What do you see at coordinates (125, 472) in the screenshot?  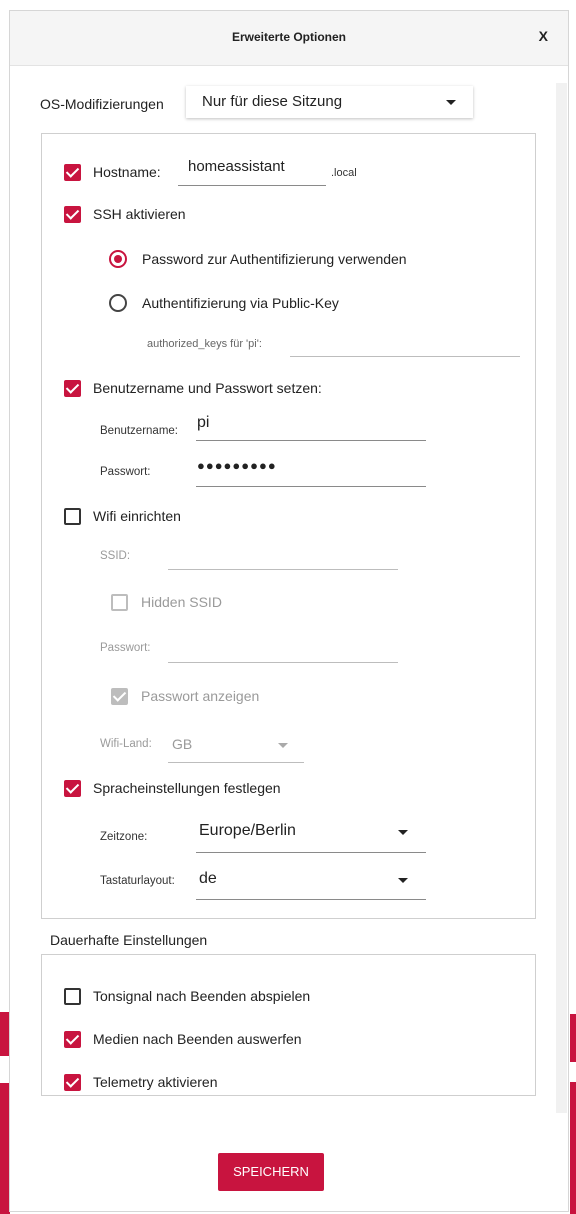 I see `password-label: Passwort:` at bounding box center [125, 472].